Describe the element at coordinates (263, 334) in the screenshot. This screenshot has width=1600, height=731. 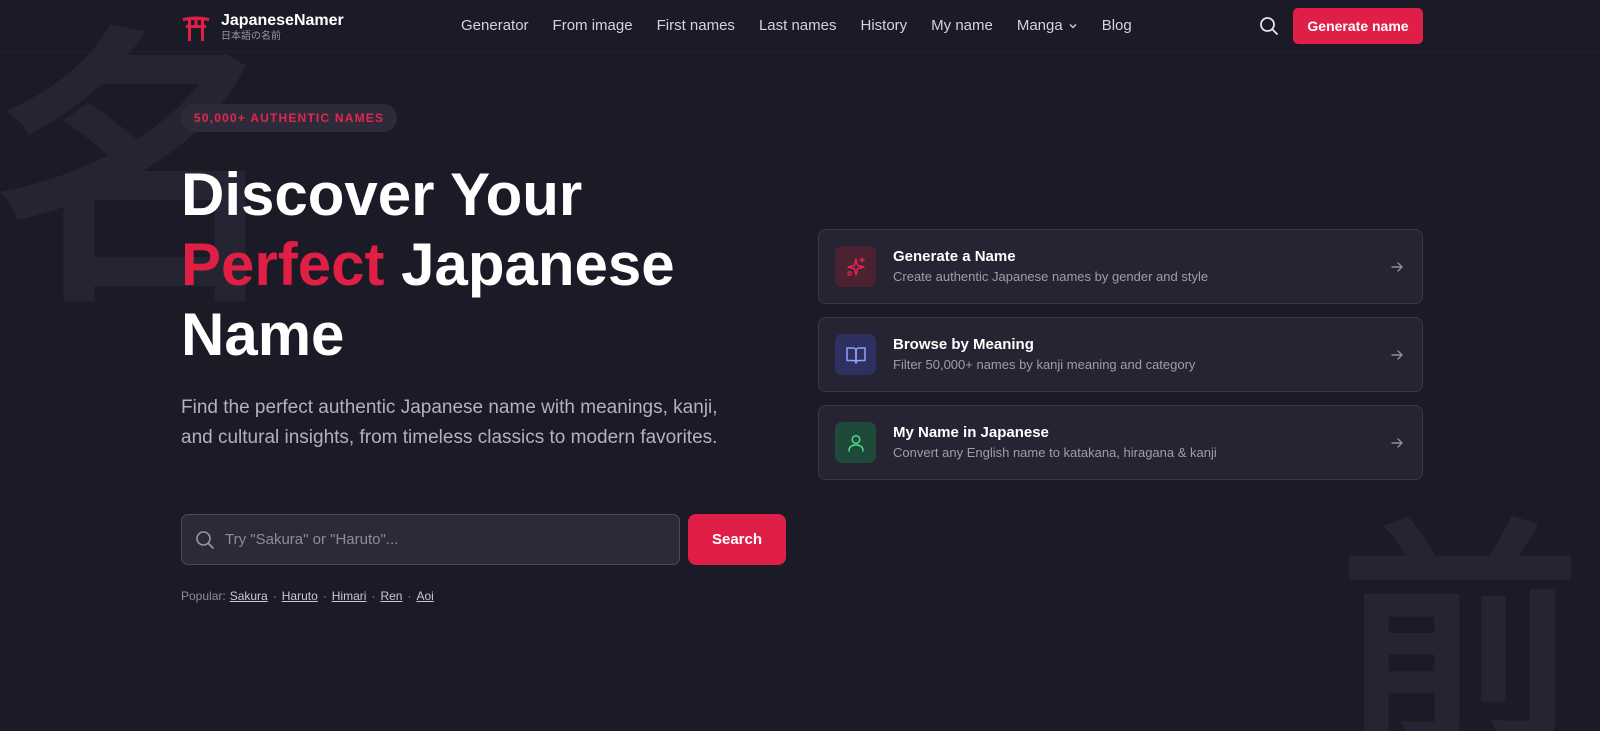
I see `headline-line-3: Name` at that location.